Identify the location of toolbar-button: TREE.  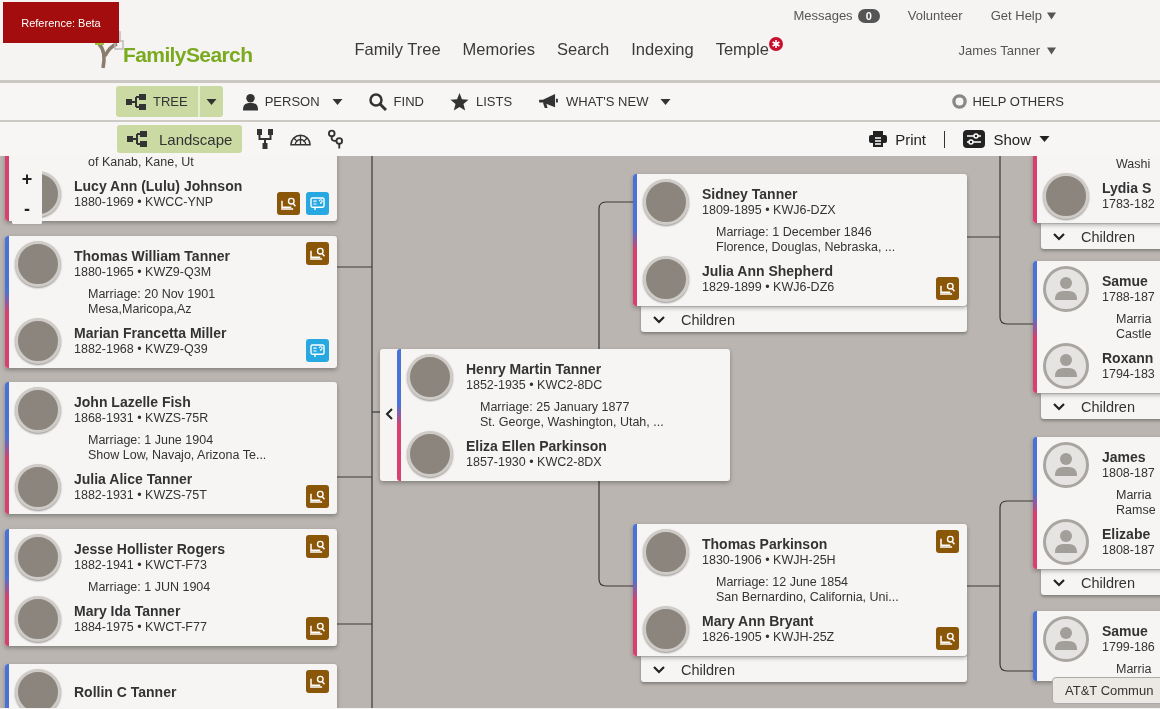
(157, 101).